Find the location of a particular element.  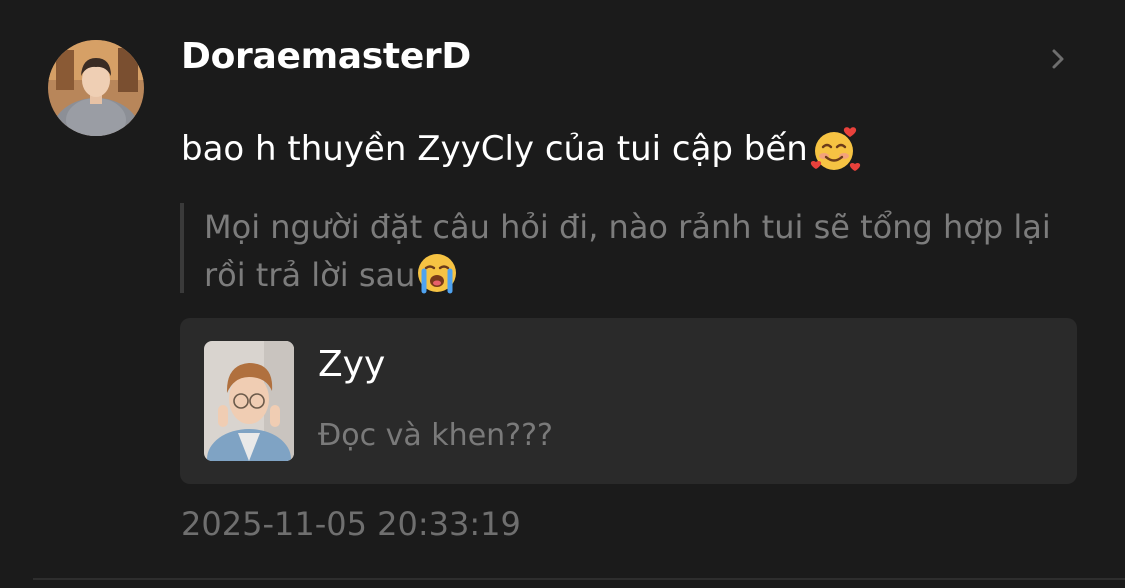

divider is located at coordinates (579, 579).